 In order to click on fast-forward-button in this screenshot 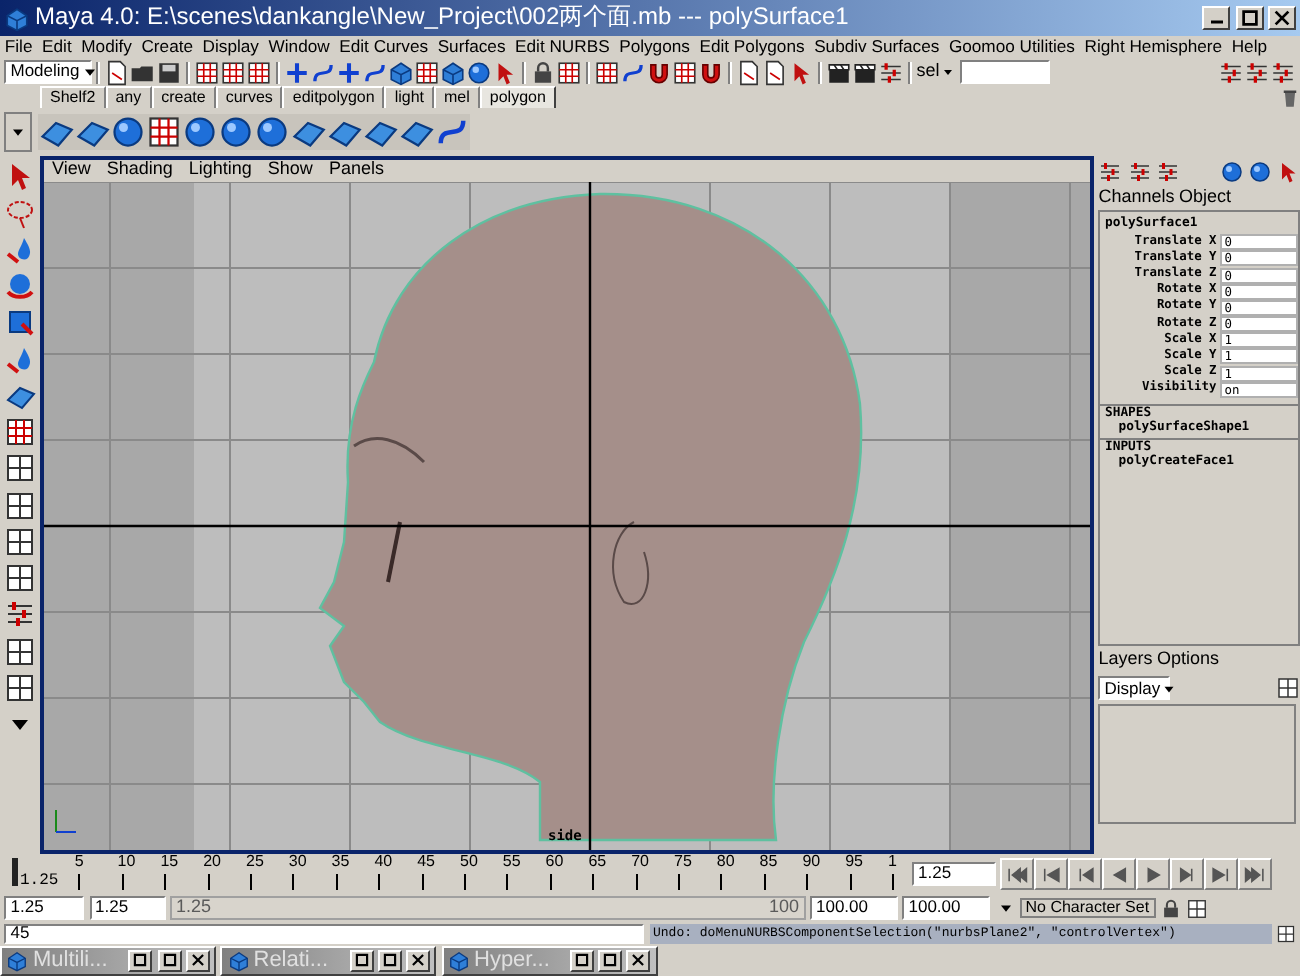, I will do `click(1255, 874)`.